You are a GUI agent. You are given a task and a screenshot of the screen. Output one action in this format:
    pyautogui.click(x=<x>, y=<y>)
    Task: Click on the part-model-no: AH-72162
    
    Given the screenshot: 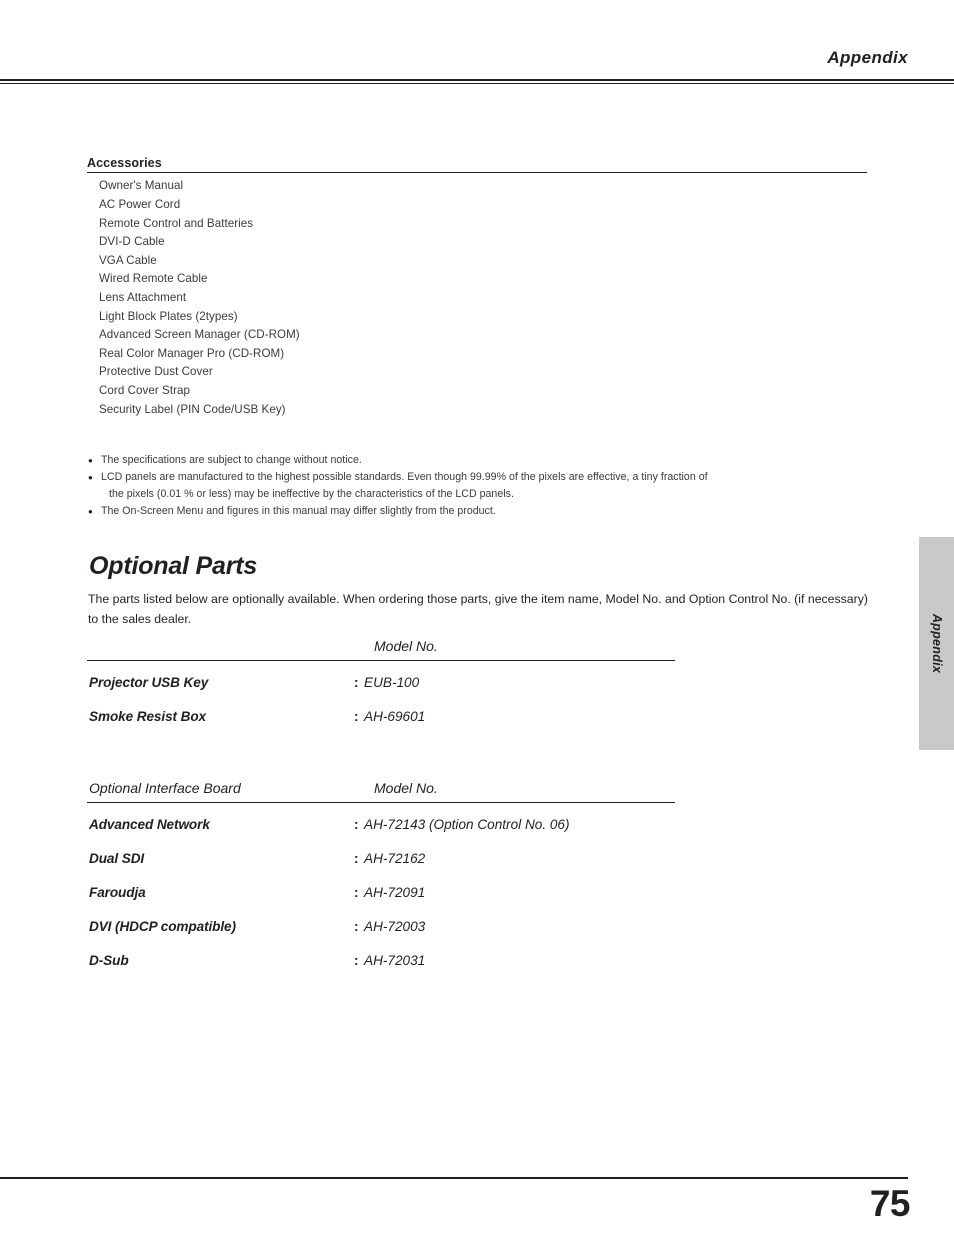 What is the action you would take?
    pyautogui.click(x=395, y=859)
    